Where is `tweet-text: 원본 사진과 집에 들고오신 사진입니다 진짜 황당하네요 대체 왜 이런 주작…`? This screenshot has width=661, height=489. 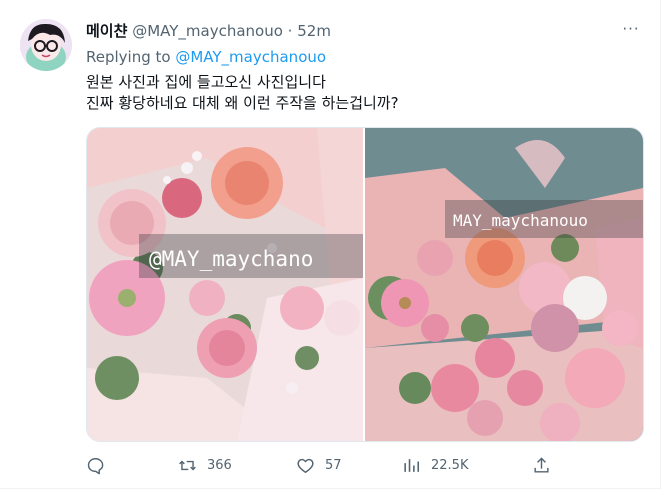
tweet-text: 원본 사진과 집에 들고오신 사진입니다 진짜 황당하네요 대체 왜 이런 주작… is located at coordinates (242, 93).